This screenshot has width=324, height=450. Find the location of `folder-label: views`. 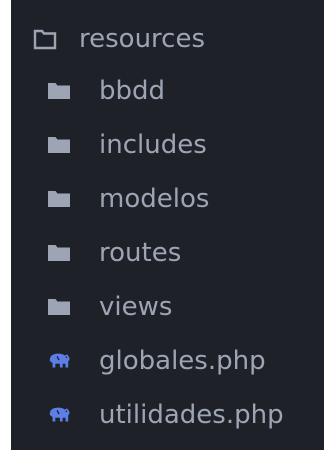

folder-label: views is located at coordinates (136, 307).